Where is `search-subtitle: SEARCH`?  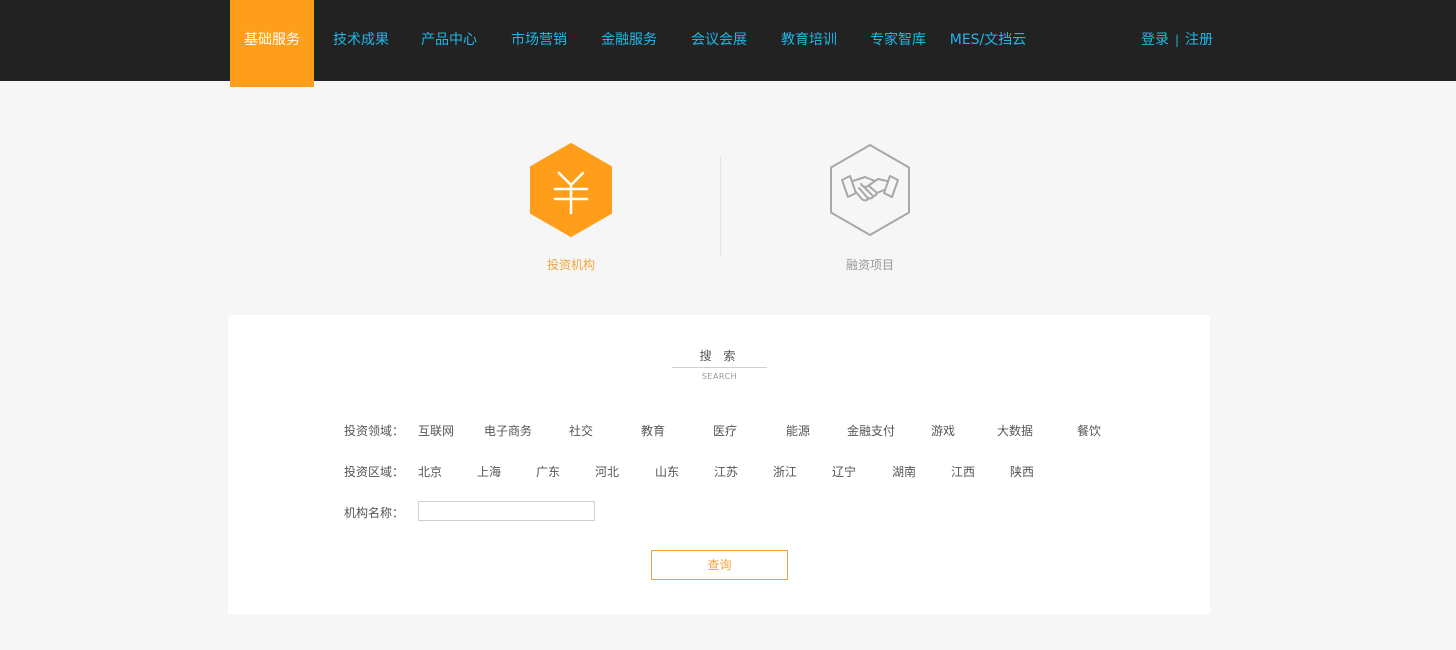
search-subtitle: SEARCH is located at coordinates (719, 376).